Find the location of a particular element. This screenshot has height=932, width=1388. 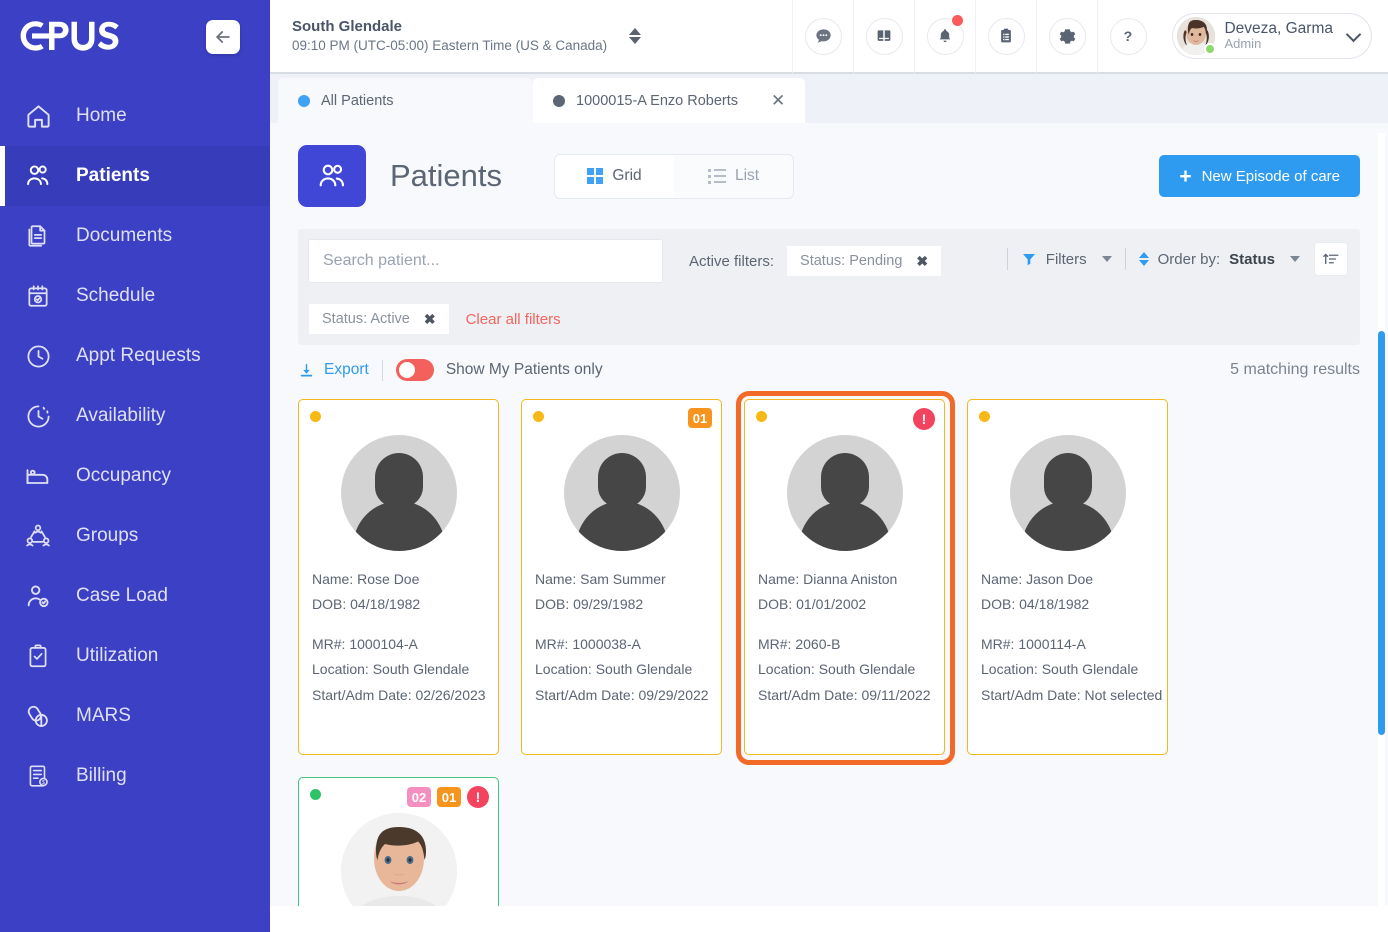

search-input is located at coordinates (485, 261).